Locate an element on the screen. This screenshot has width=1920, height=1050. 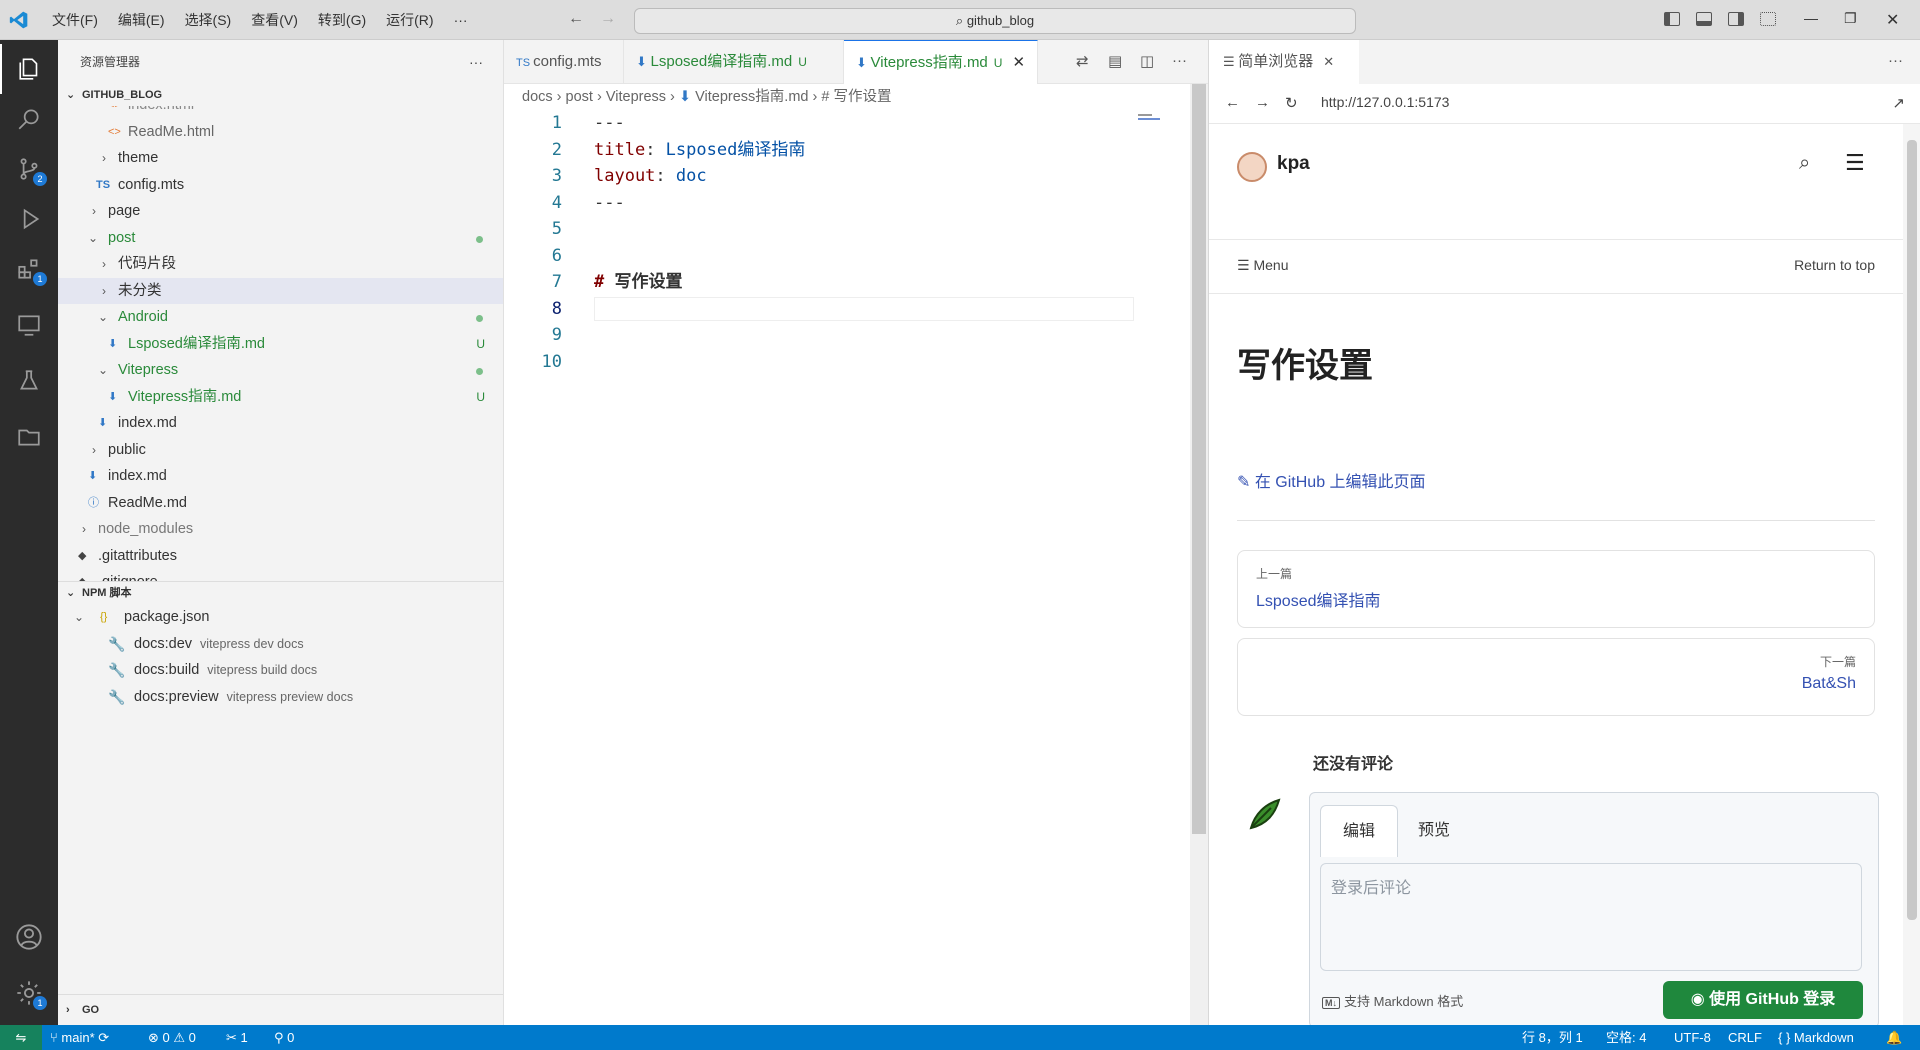
tree-item-readme-md: ⓘ ReadMe.md is located at coordinates (280, 503).